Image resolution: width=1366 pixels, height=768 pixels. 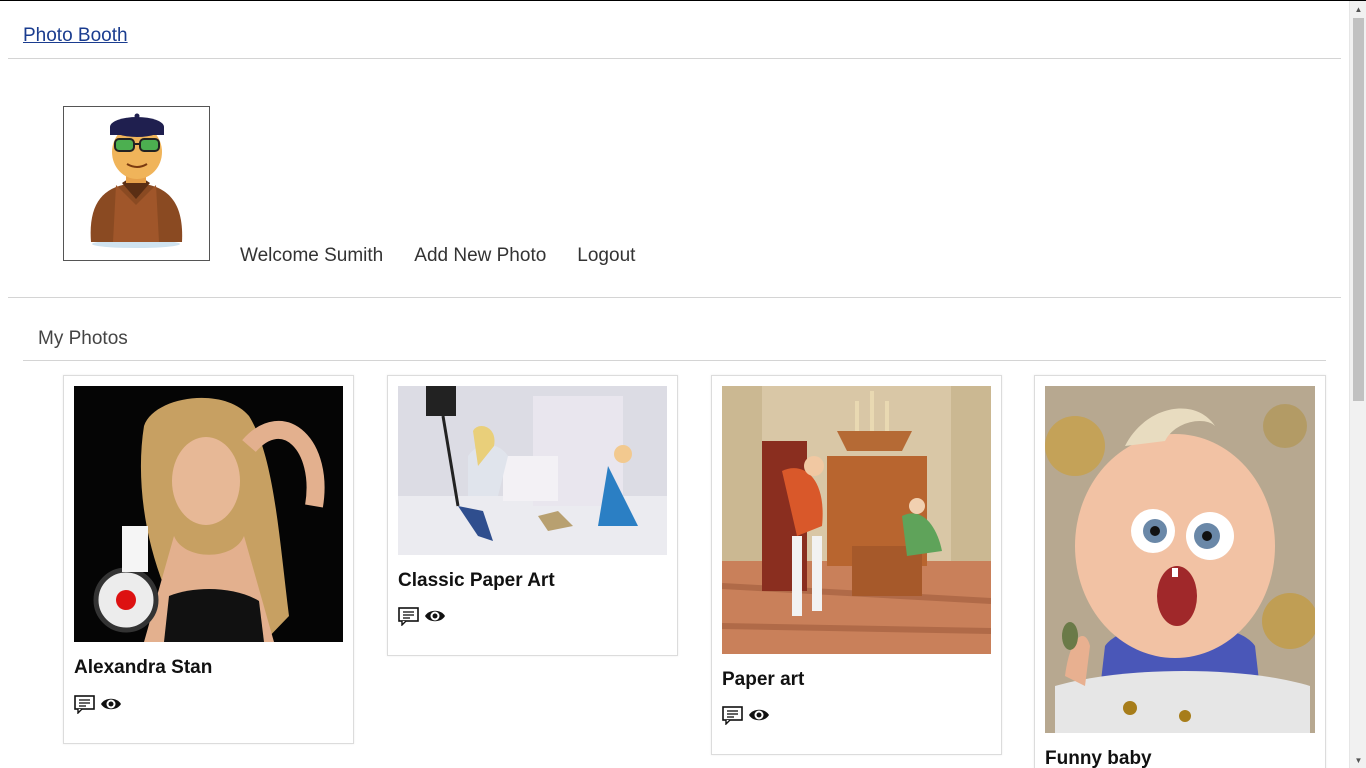 I want to click on photo-card: Alexandra Stan, so click(x=208, y=559).